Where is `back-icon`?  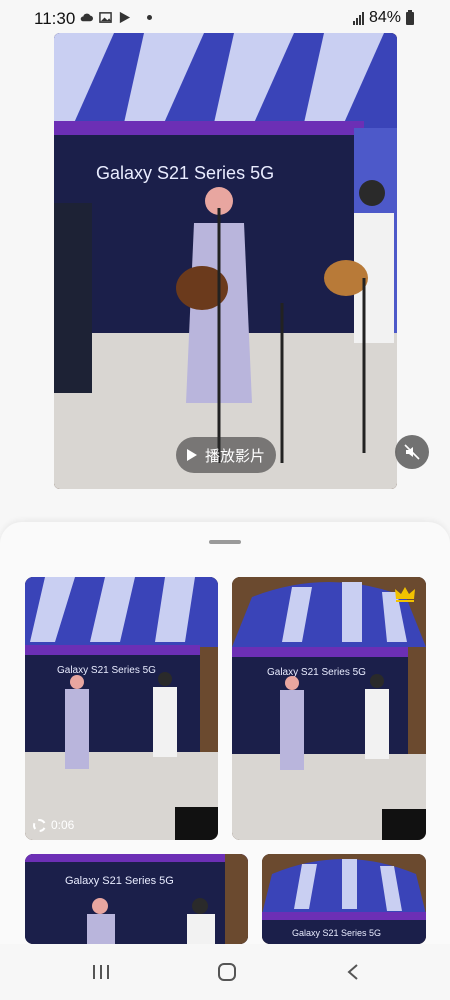 back-icon is located at coordinates (352, 972).